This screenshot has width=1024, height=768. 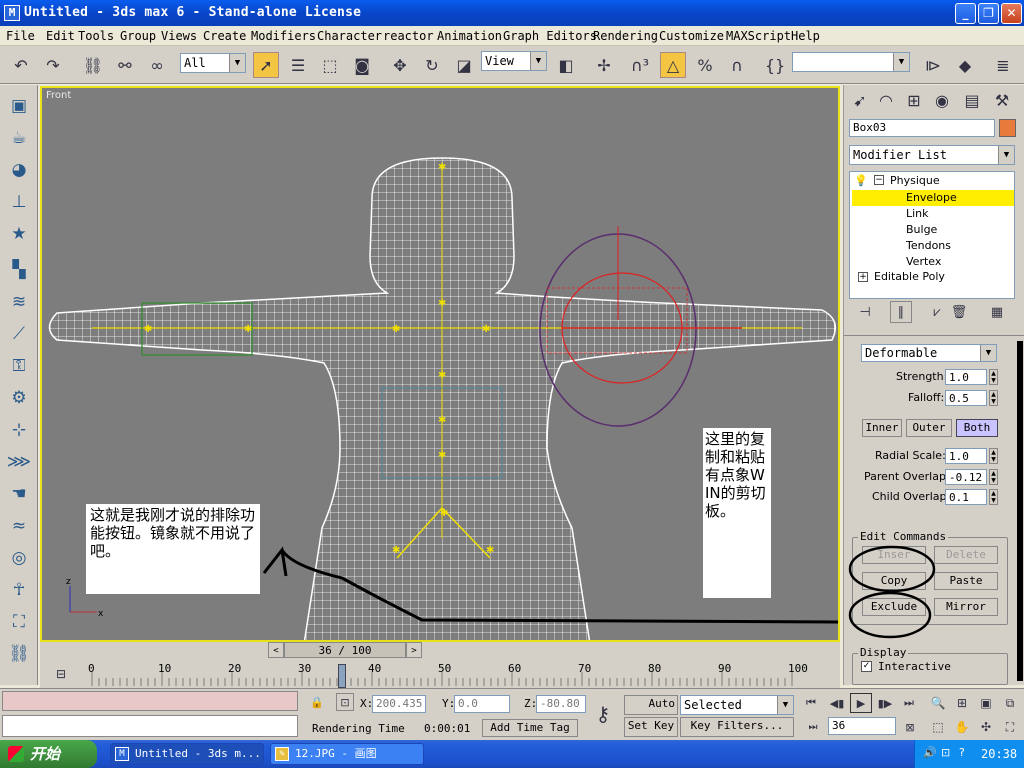 I want to click on arc-rotate-icon: ✣, so click(x=986, y=727).